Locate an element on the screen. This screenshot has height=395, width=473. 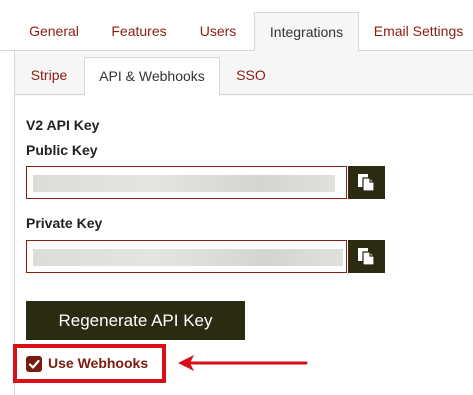
public-key-label: Public Key is located at coordinates (62, 150).